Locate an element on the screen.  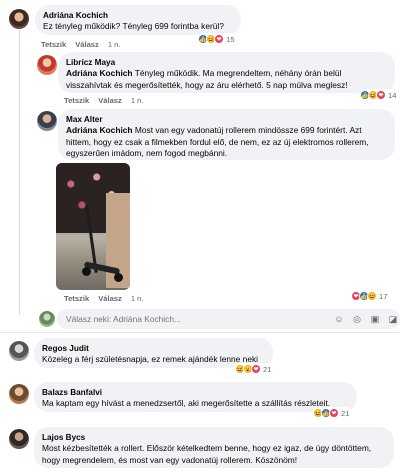
comment-author: Lajos Bycs is located at coordinates (214, 437).